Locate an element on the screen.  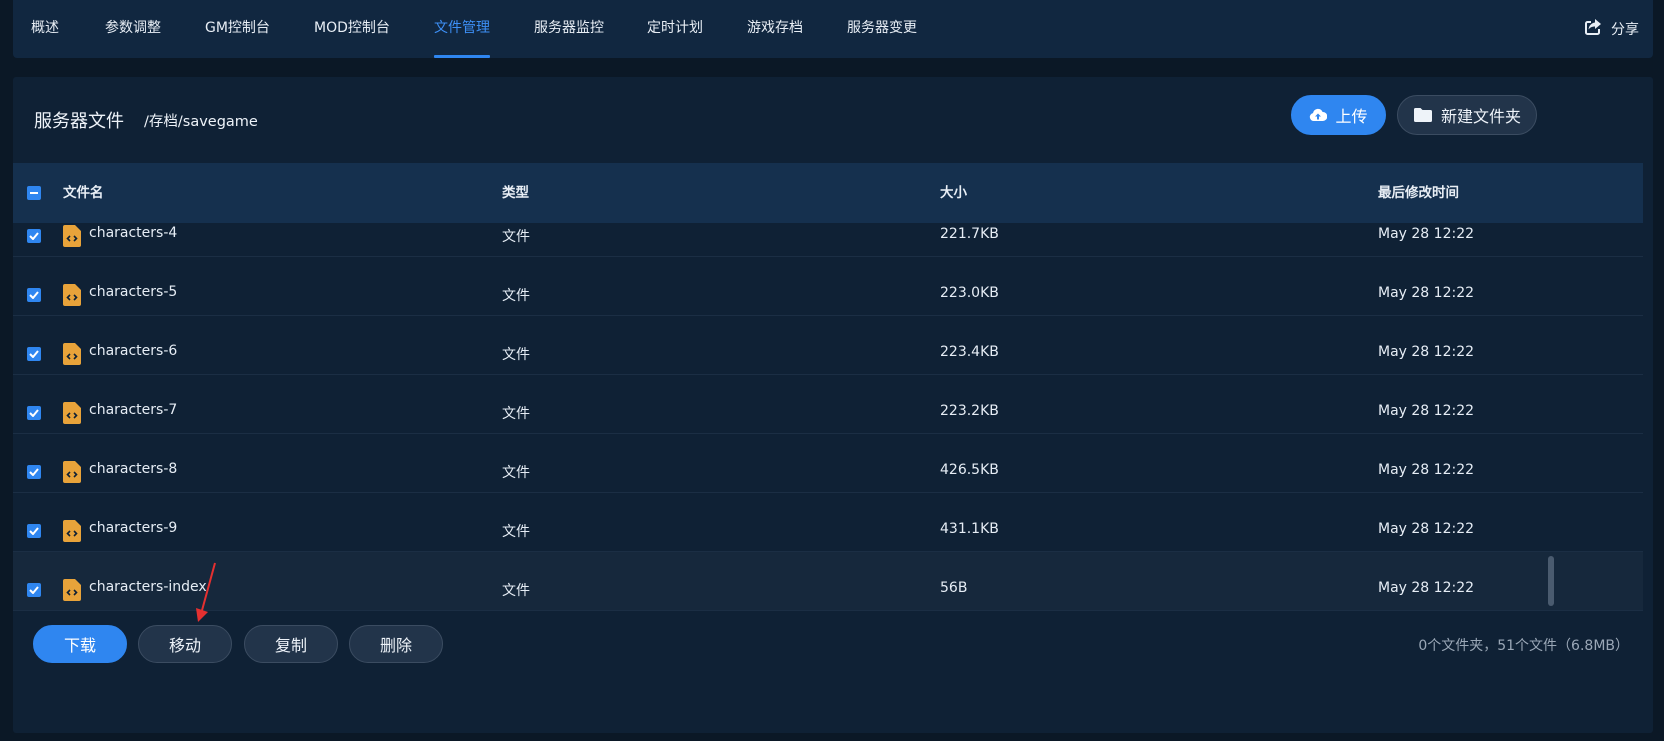
file-size: 223.2KB is located at coordinates (969, 411).